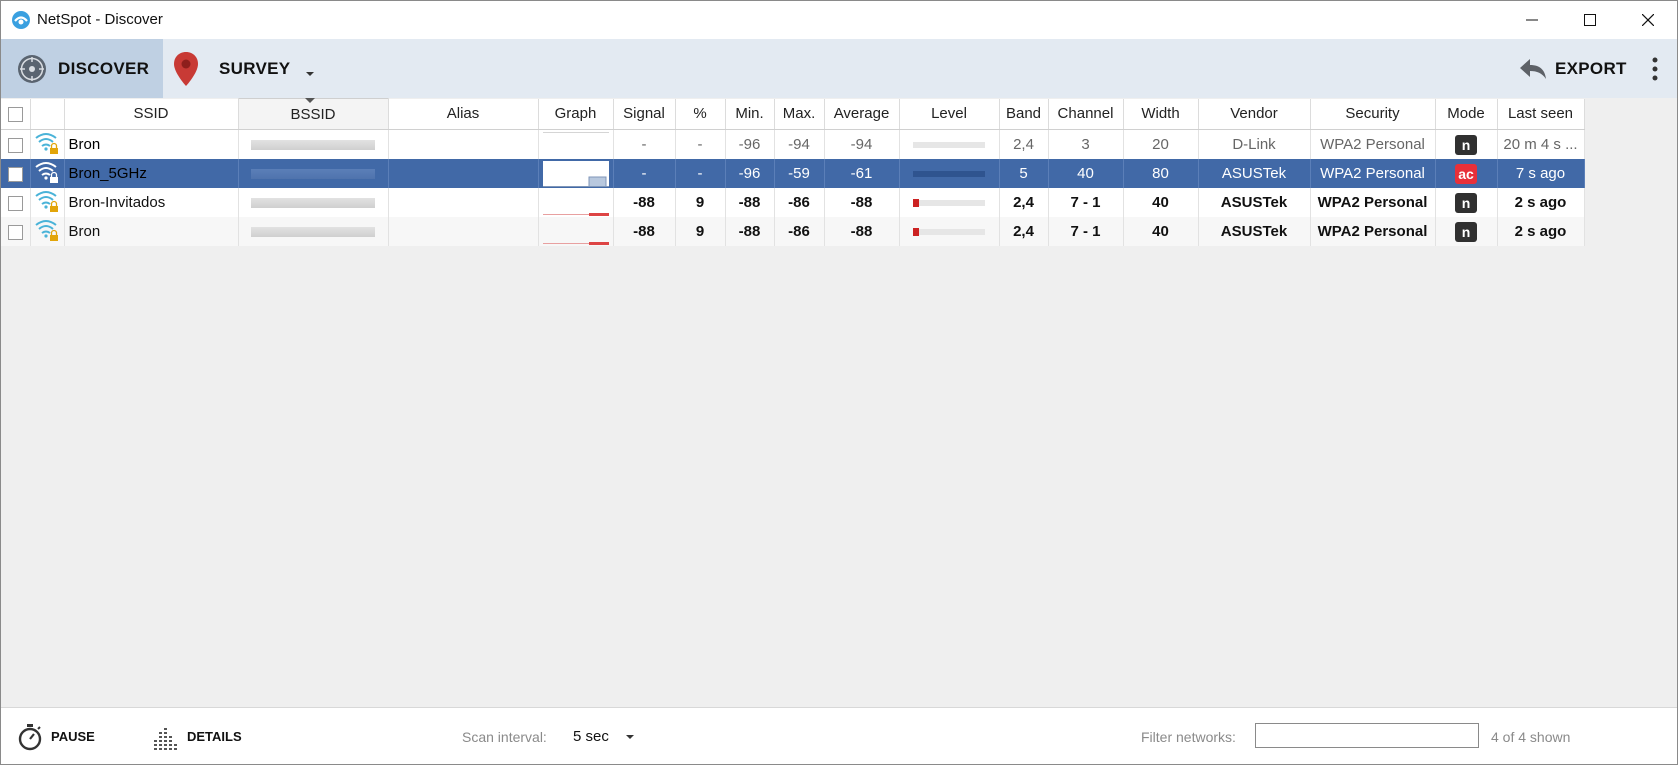 The height and width of the screenshot is (765, 1678). Describe the element at coordinates (576, 114) in the screenshot. I see `column-header-graph: Graph` at that location.